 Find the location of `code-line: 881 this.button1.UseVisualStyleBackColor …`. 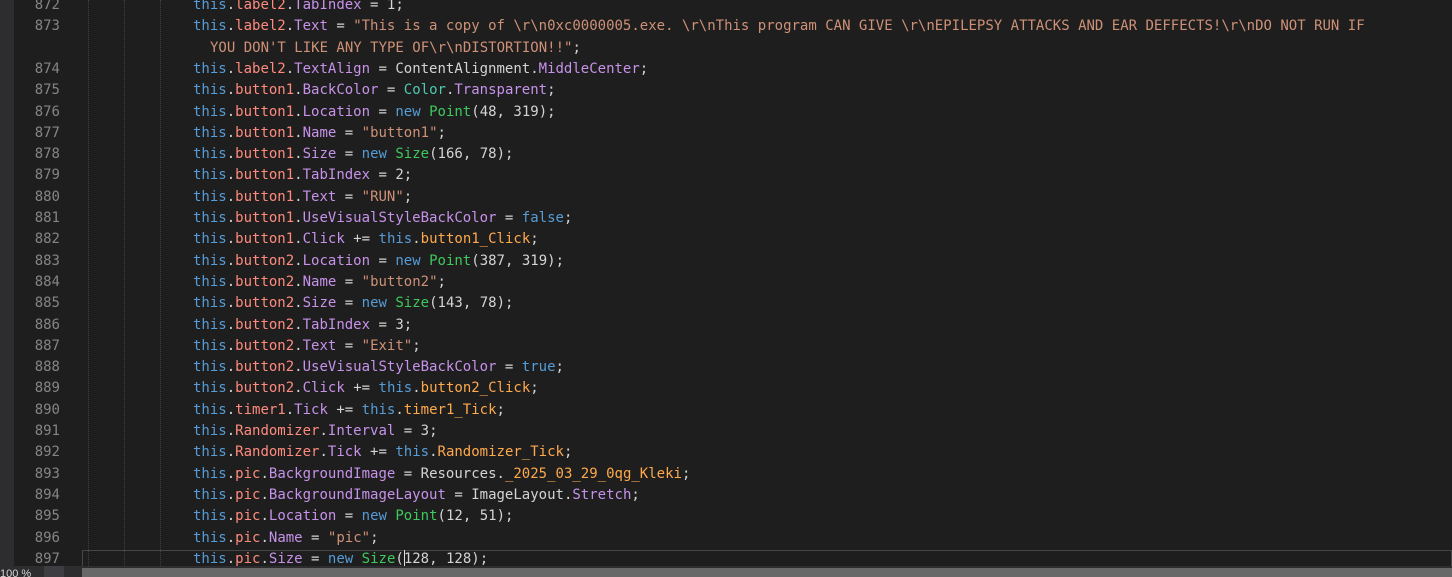

code-line: 881 this.button1.UseVisualStyleBackColor … is located at coordinates (726, 218).